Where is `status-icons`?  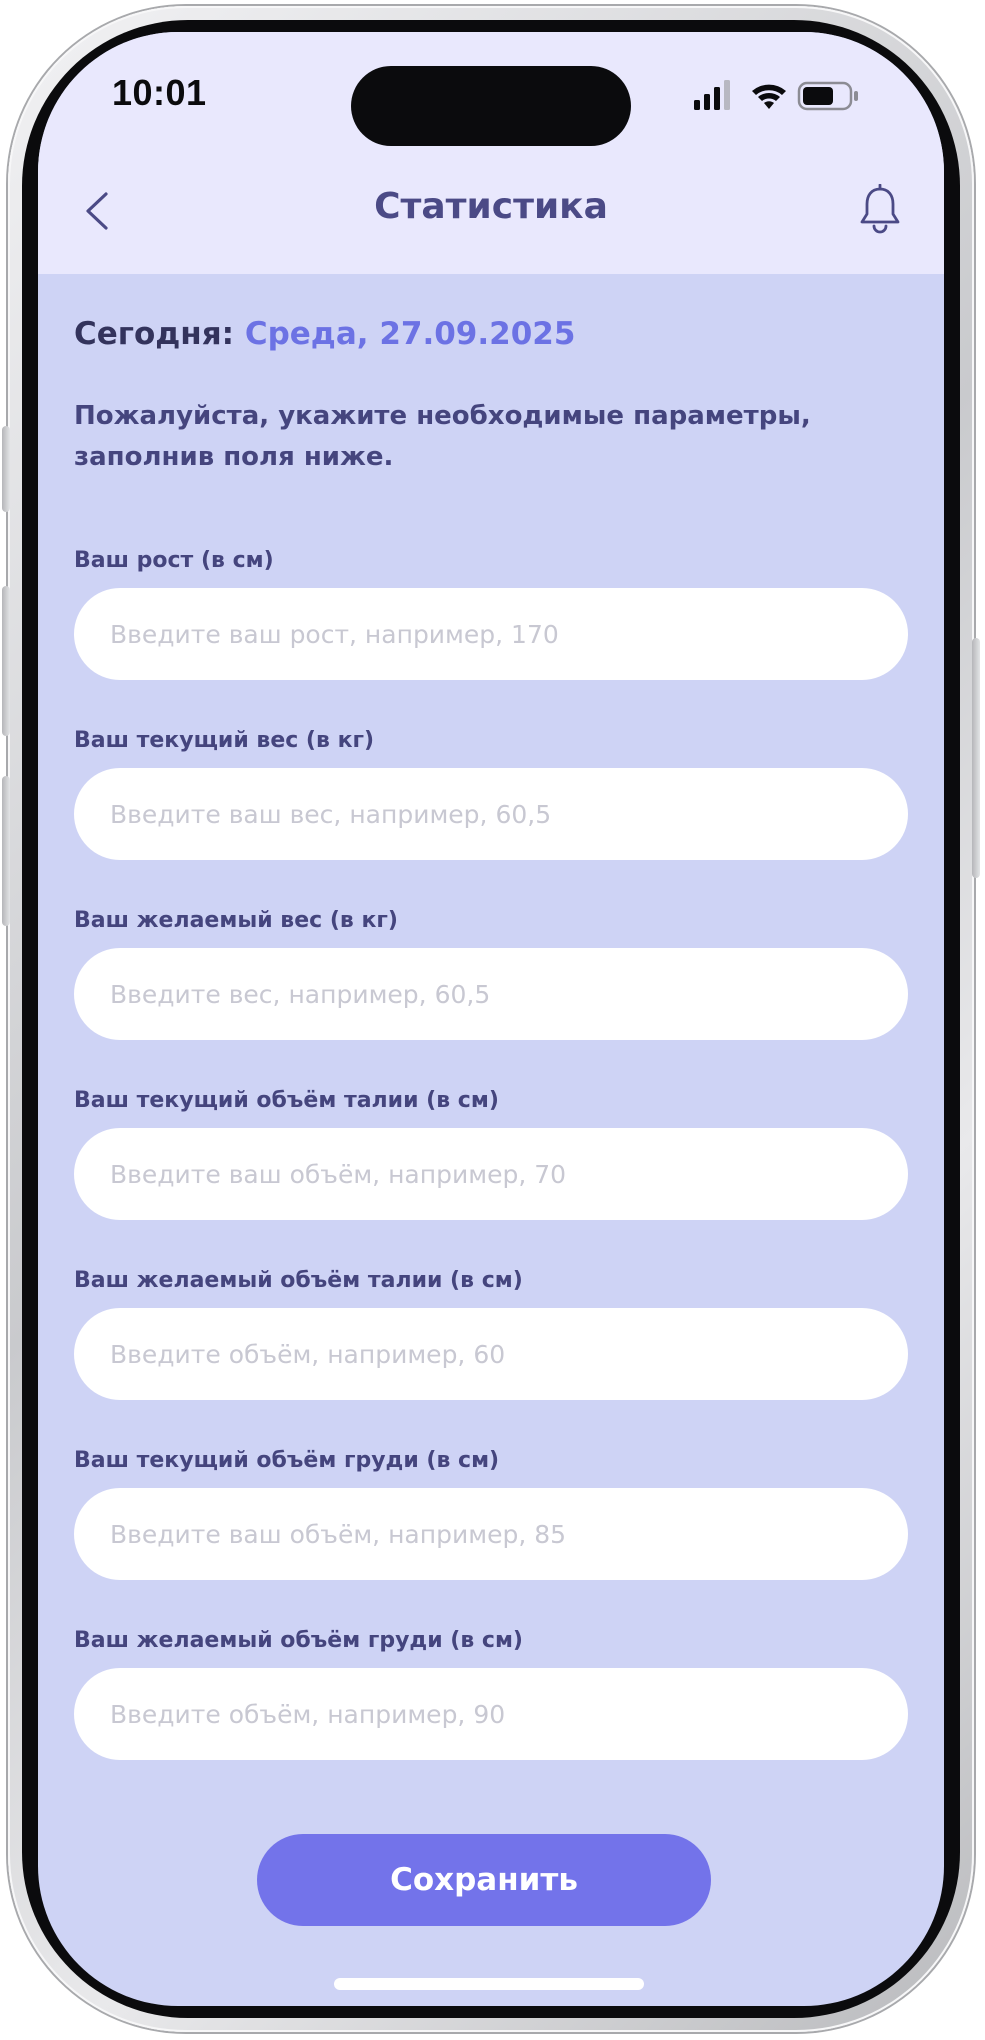 status-icons is located at coordinates (776, 95).